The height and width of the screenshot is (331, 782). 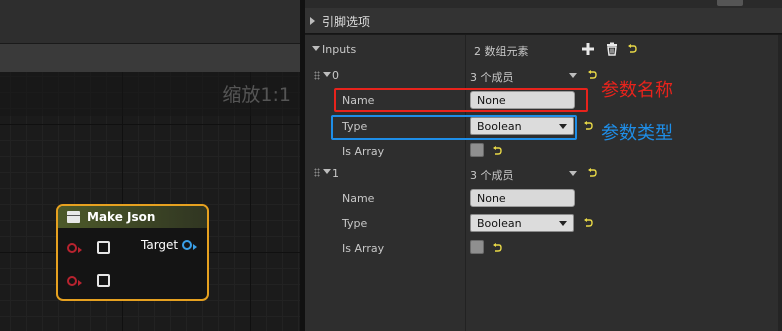 What do you see at coordinates (335, 173) in the screenshot?
I see `element-1-index: 1` at bounding box center [335, 173].